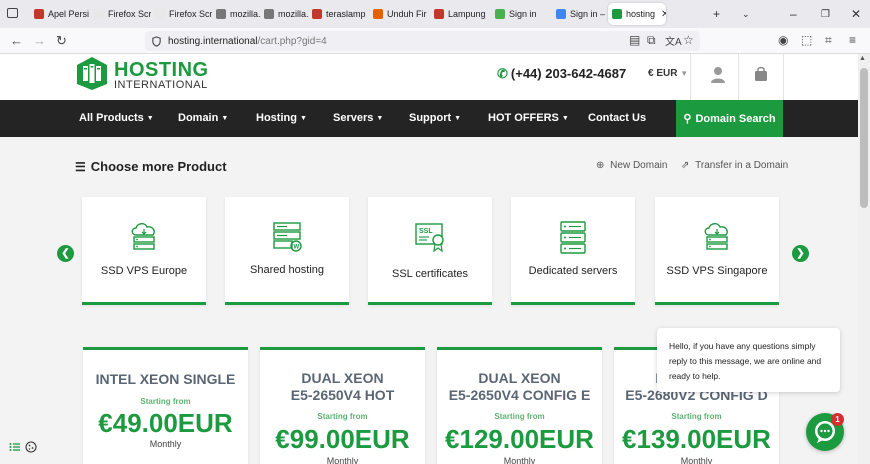 This screenshot has width=870, height=464. What do you see at coordinates (837, 419) in the screenshot?
I see `chat-unread-badge: 1` at bounding box center [837, 419].